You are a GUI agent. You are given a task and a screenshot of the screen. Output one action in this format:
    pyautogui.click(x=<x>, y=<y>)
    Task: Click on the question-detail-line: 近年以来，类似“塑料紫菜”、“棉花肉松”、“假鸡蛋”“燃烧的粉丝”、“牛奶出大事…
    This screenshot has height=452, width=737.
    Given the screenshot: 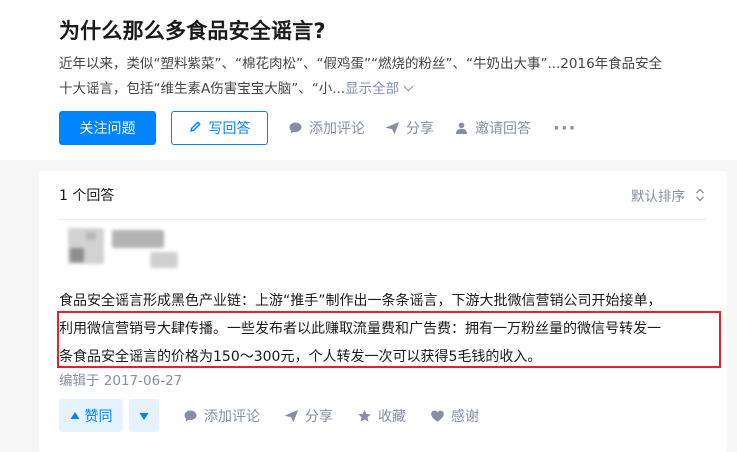 What is the action you would take?
    pyautogui.click(x=361, y=64)
    